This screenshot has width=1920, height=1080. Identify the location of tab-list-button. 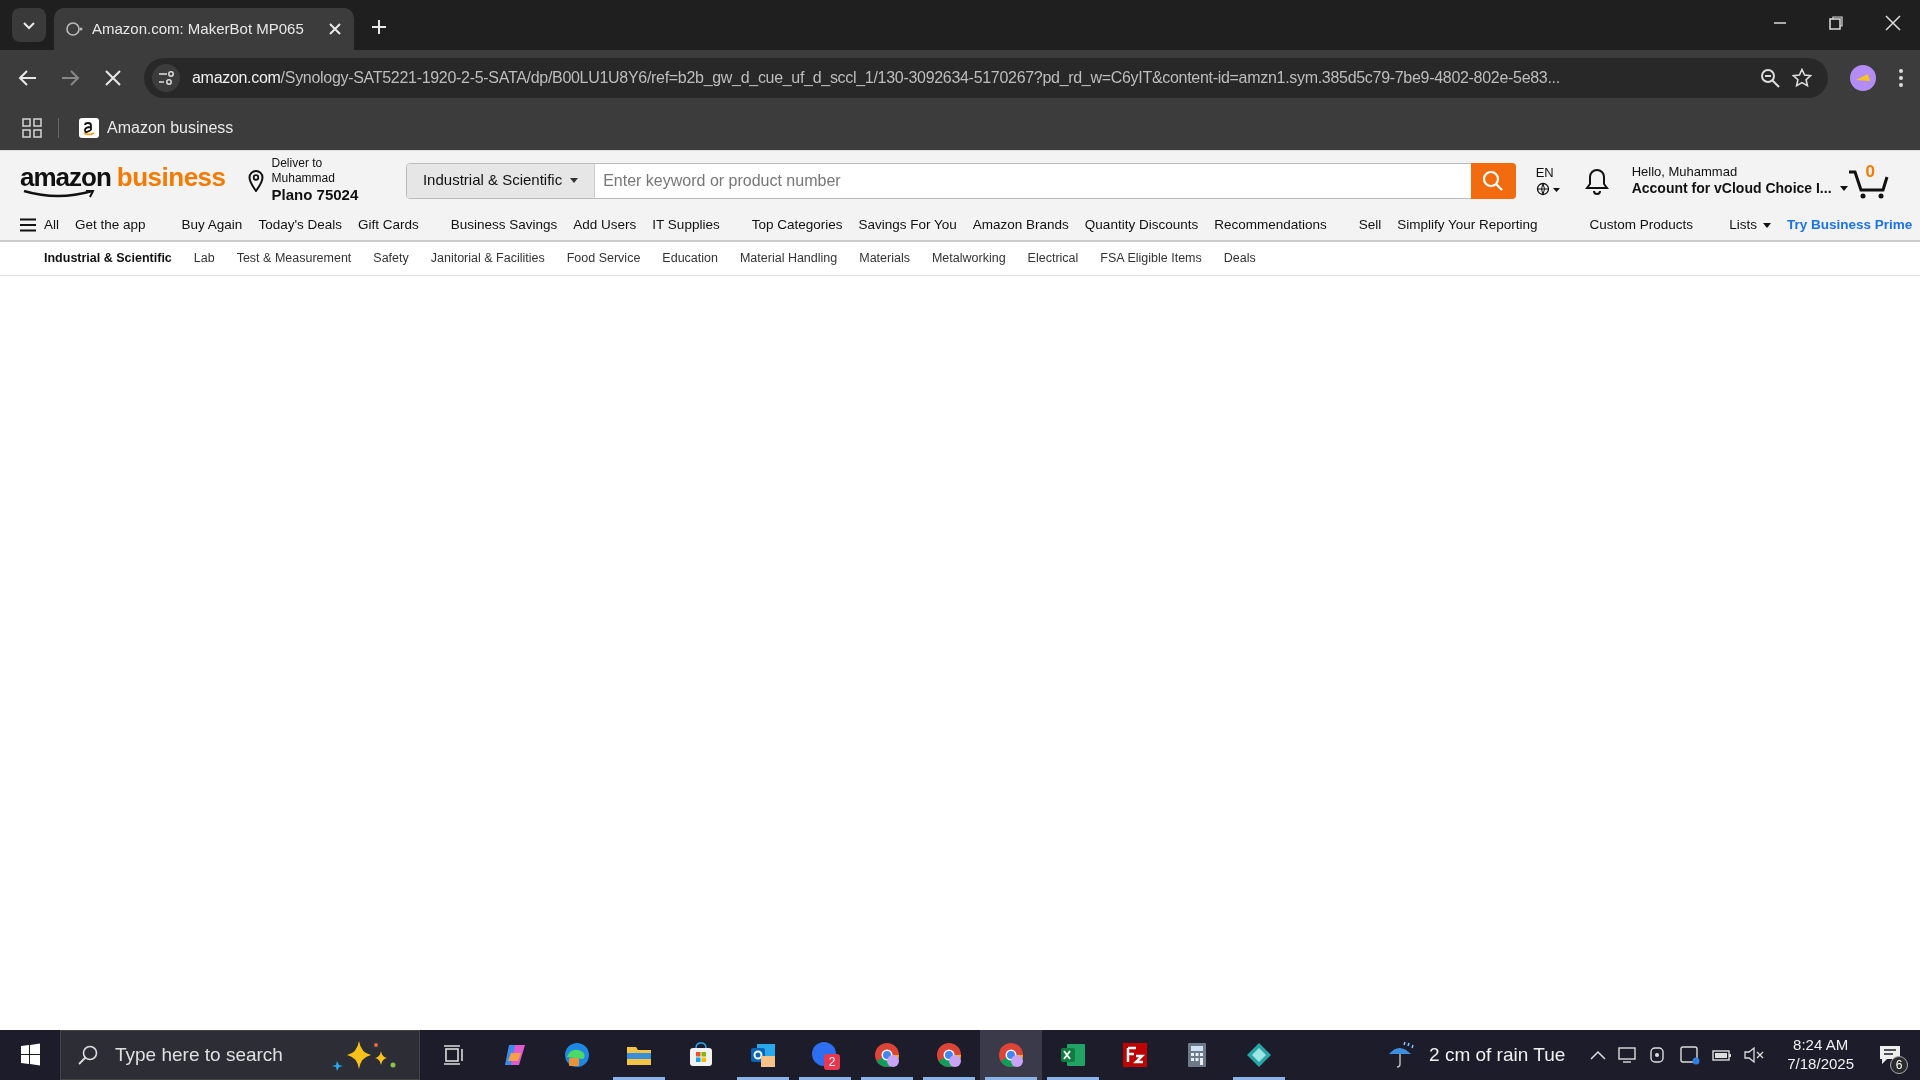
(29, 25).